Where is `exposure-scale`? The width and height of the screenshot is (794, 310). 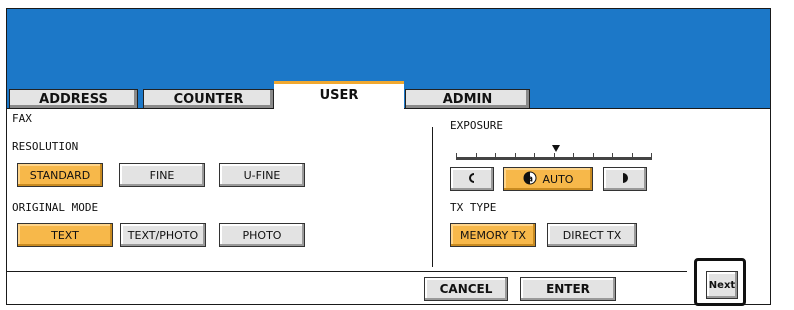
exposure-scale is located at coordinates (554, 153).